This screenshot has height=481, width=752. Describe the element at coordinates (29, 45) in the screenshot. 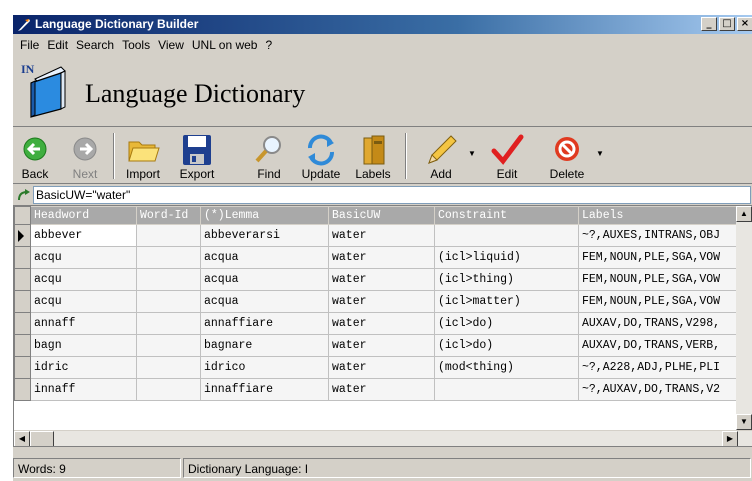

I see `menu-file: File` at that location.